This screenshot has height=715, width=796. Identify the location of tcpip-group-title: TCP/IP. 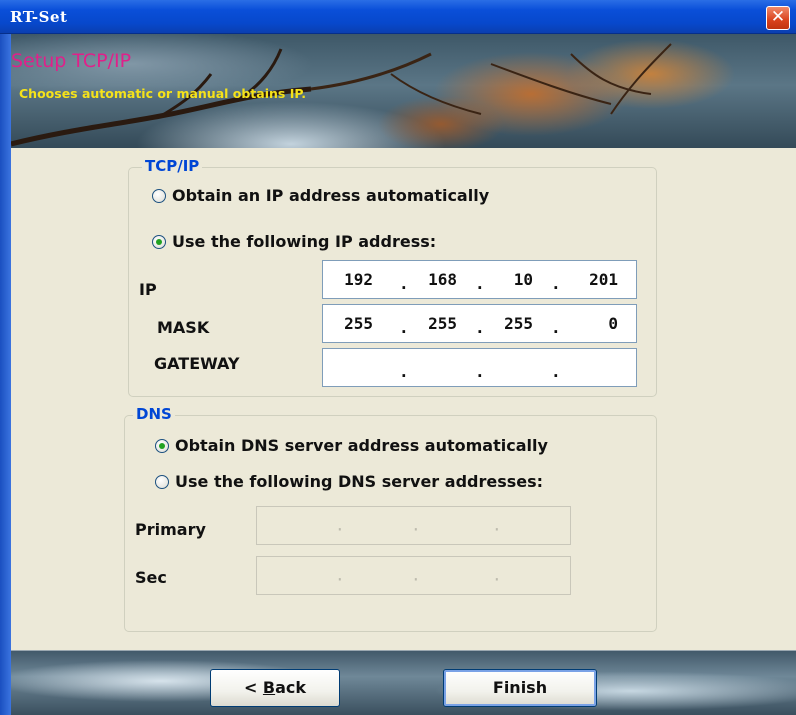
(172, 166).